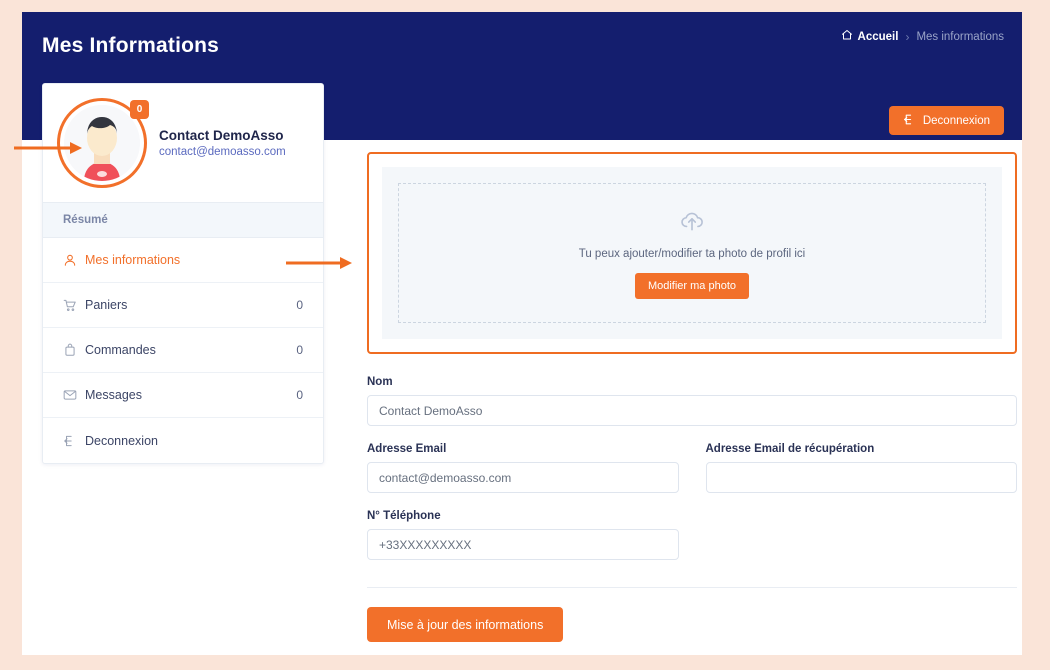 This screenshot has height=670, width=1050. Describe the element at coordinates (74, 395) in the screenshot. I see `envelope-icon` at that location.